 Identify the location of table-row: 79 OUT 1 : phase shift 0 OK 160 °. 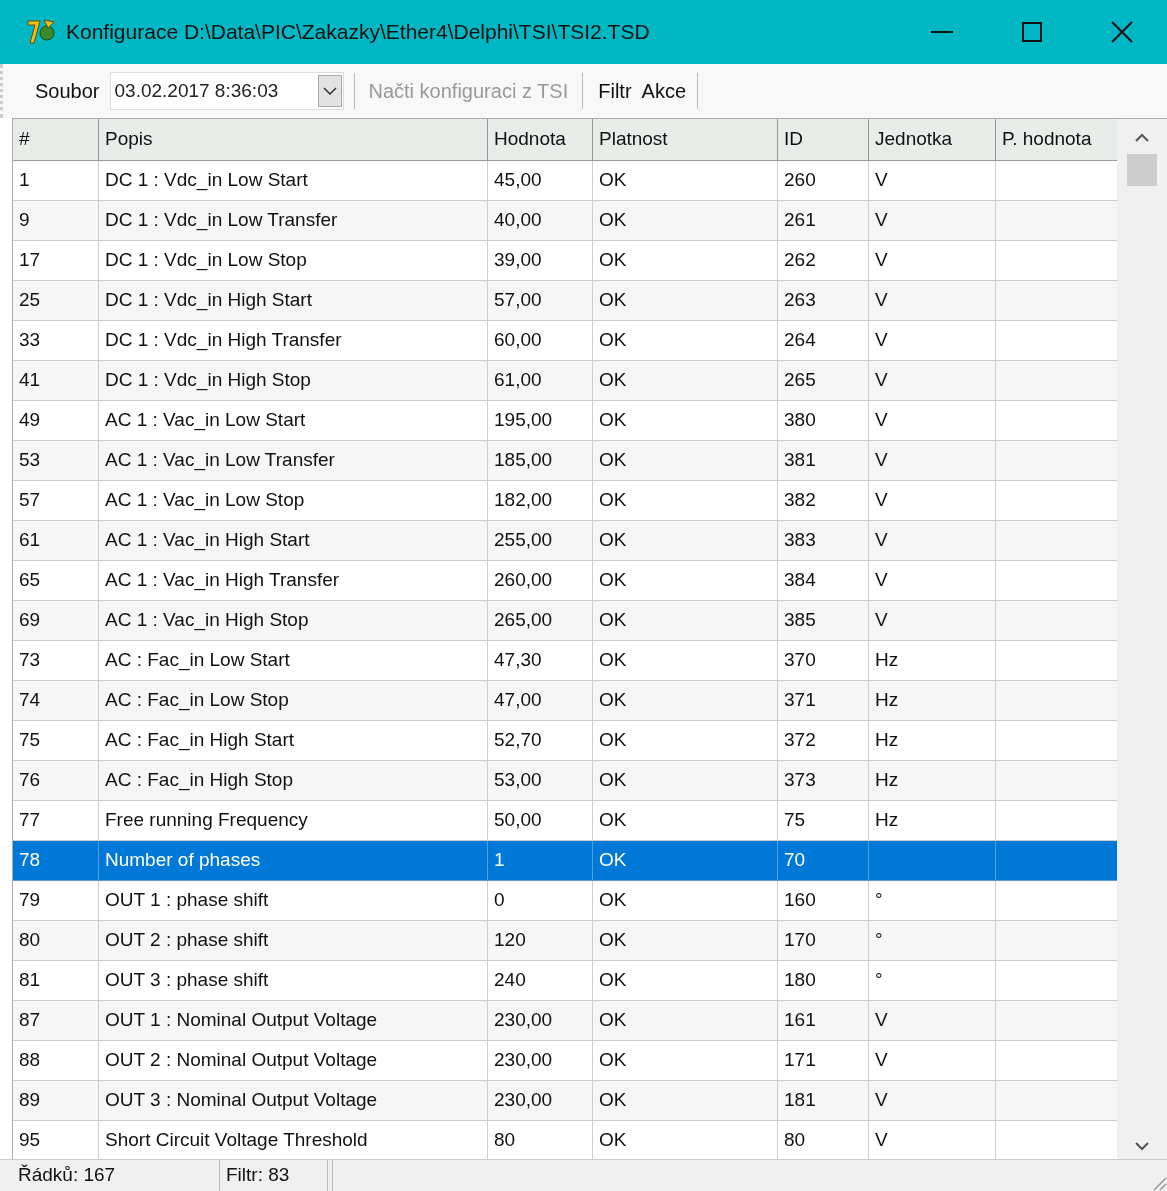
(565, 901).